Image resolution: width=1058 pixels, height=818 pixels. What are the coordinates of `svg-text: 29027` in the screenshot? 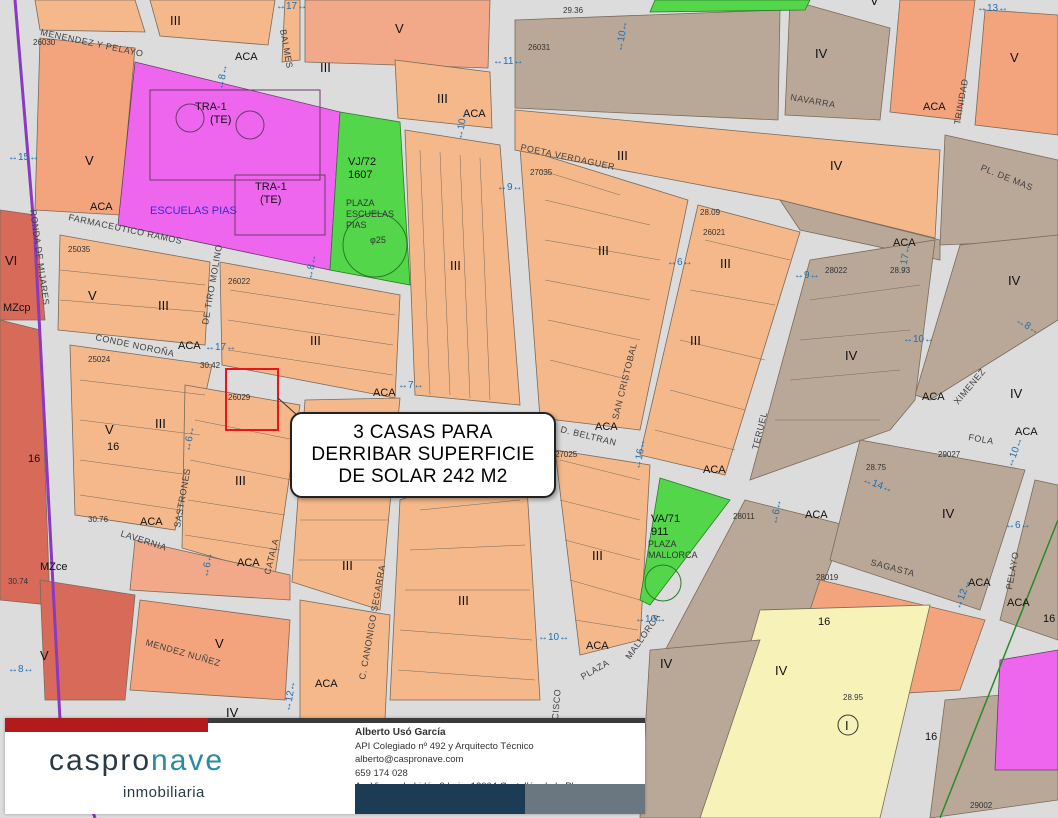 It's located at (949, 454).